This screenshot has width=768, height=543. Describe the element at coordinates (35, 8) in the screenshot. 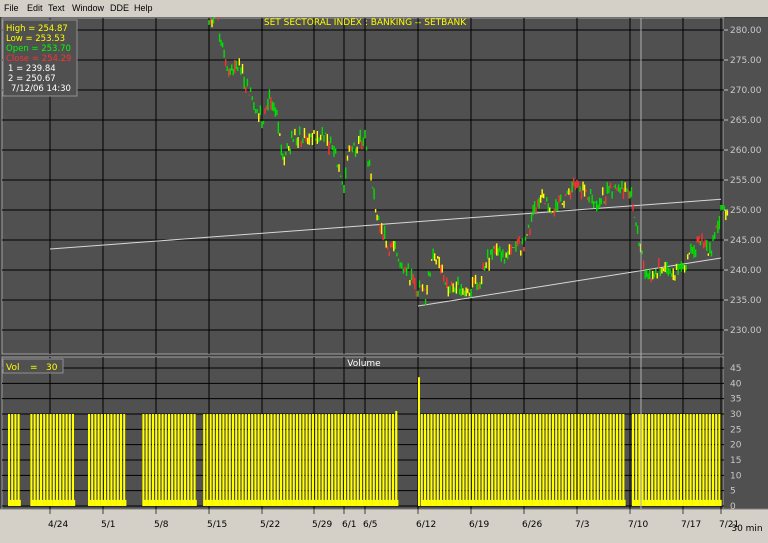

I see `menu-edit: Edit` at that location.